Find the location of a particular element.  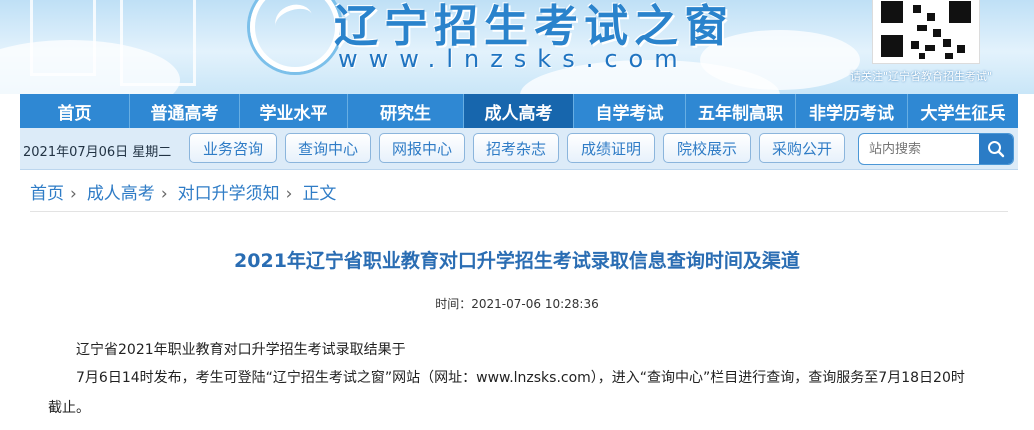

subnav-button-procurement: 采购公开 is located at coordinates (802, 148).